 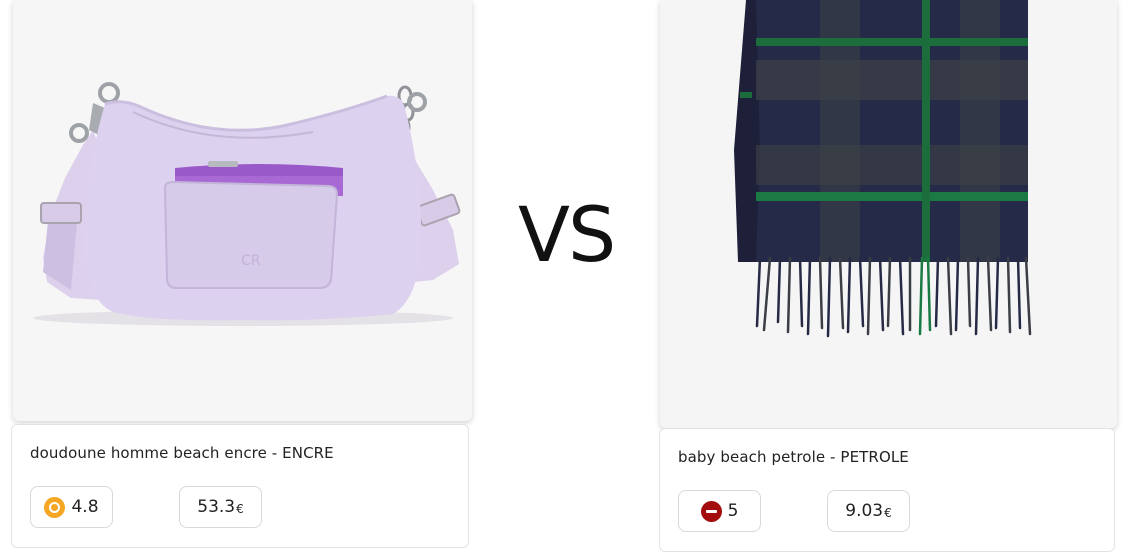 I want to click on price-pill-left: 53.3 €, so click(x=220, y=507).